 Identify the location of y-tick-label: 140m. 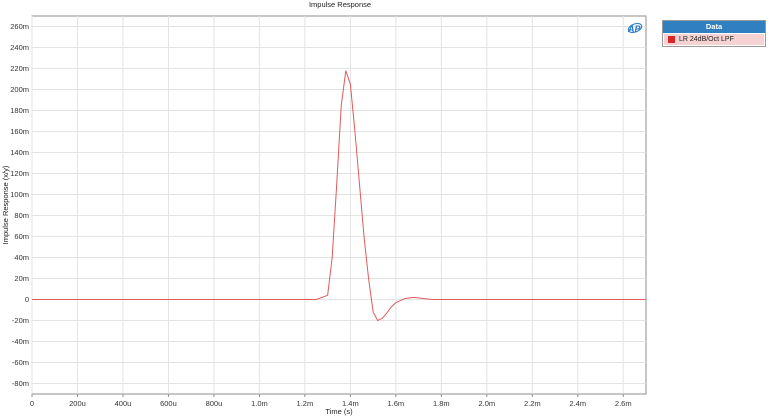
(19, 152).